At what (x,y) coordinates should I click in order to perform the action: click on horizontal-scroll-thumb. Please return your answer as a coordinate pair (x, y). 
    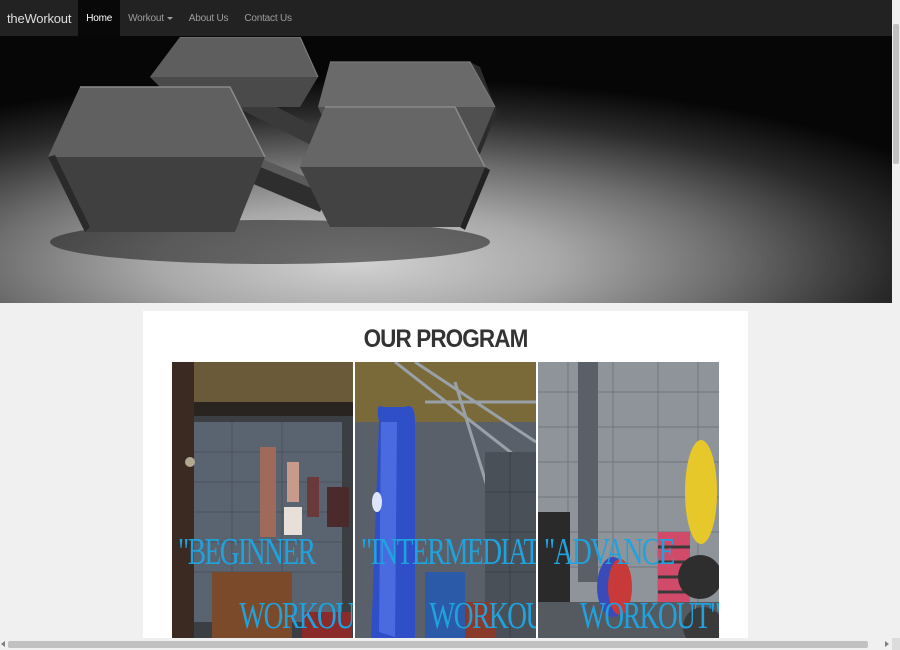
    Looking at the image, I should click on (438, 644).